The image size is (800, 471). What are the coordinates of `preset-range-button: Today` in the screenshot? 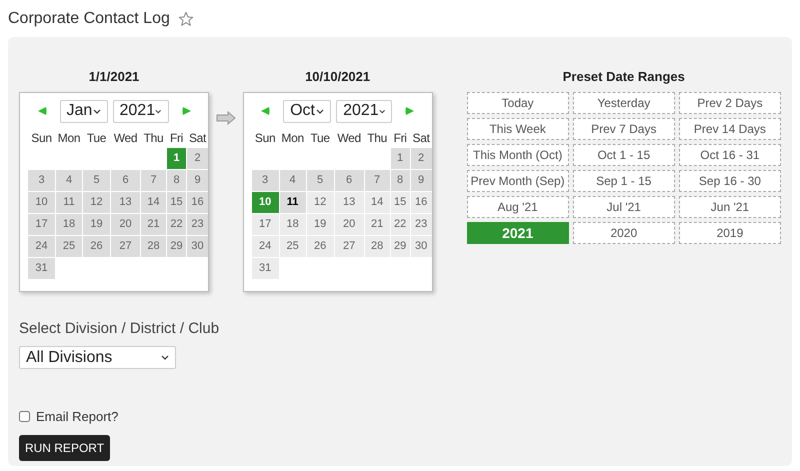 It's located at (517, 103).